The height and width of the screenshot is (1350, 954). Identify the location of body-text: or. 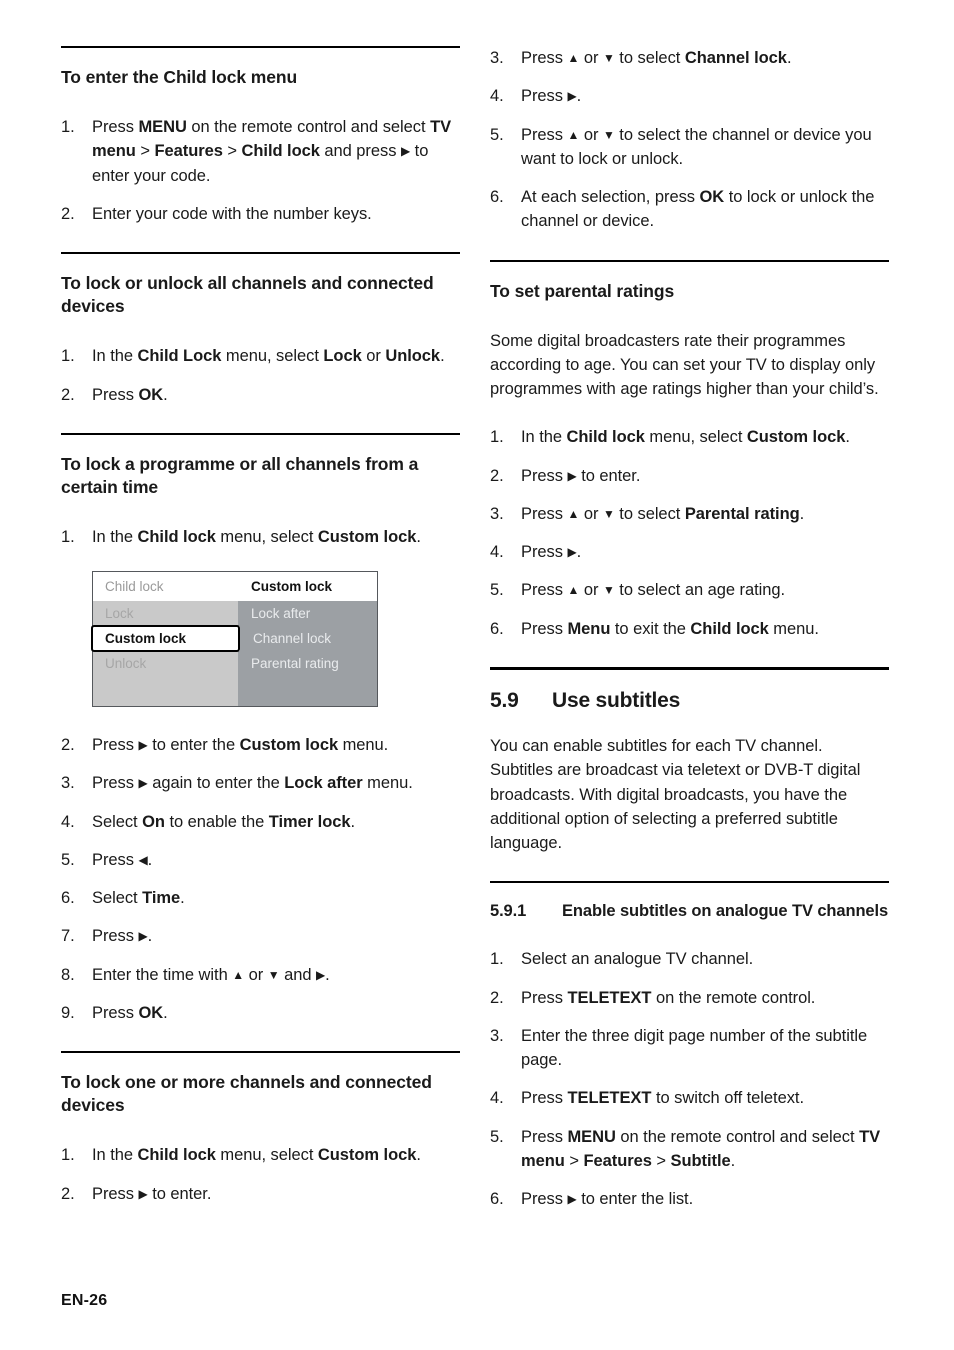
(591, 590).